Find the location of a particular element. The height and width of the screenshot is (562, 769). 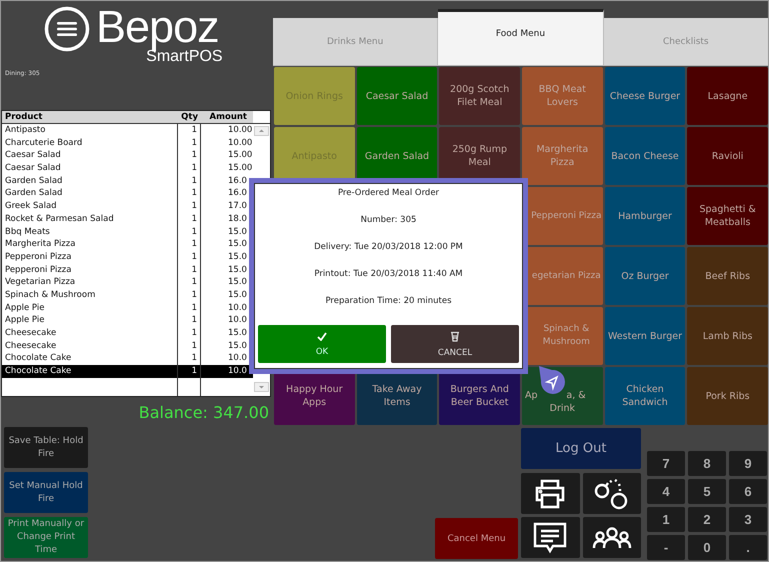

printer-icon is located at coordinates (550, 493).